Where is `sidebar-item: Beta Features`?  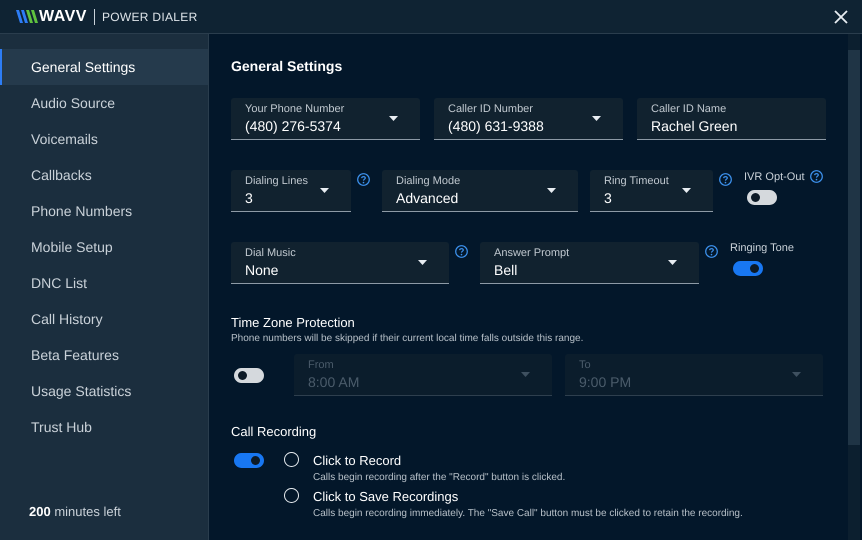 sidebar-item: Beta Features is located at coordinates (104, 355).